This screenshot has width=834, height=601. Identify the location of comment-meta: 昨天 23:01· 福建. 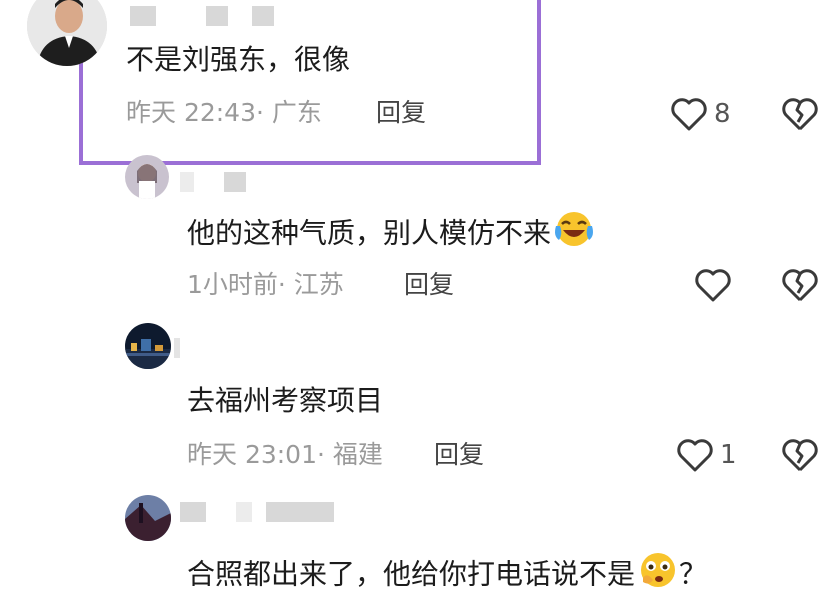
(285, 455).